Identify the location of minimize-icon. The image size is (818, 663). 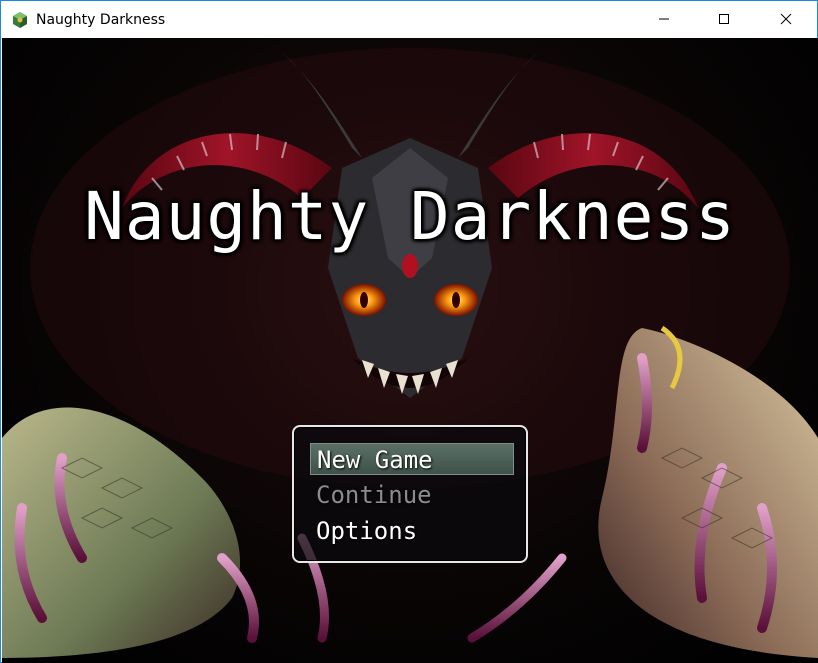
(664, 19).